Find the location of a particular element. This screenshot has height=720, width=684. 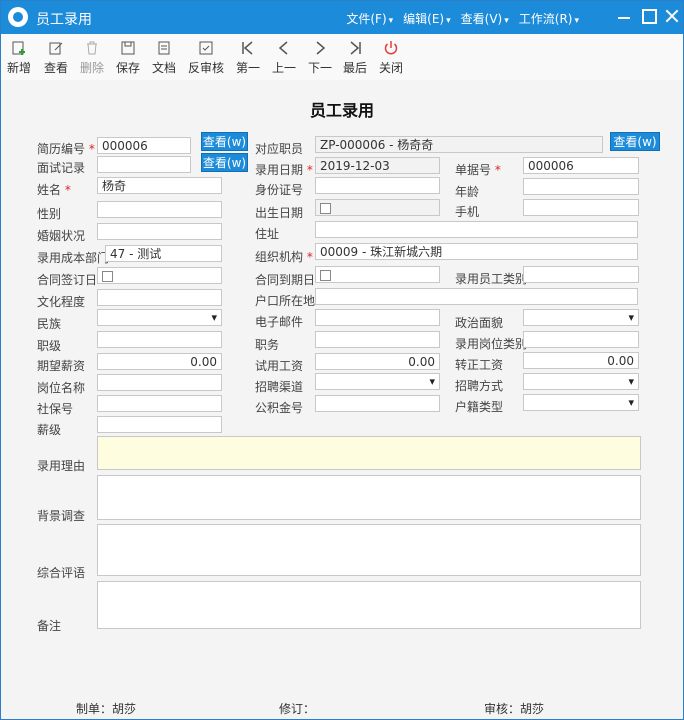

next-button: 下一 is located at coordinates (320, 58).